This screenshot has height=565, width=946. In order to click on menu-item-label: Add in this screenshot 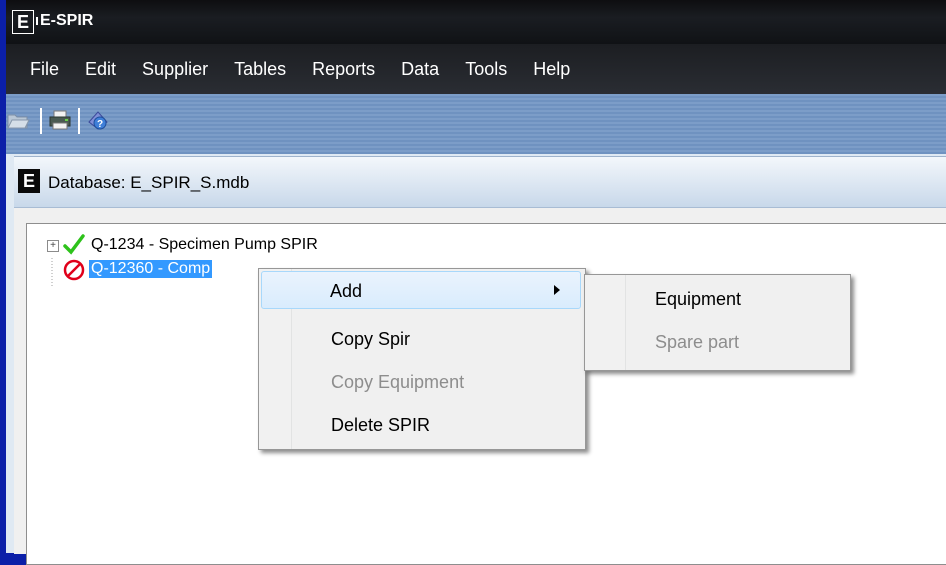, I will do `click(346, 291)`.